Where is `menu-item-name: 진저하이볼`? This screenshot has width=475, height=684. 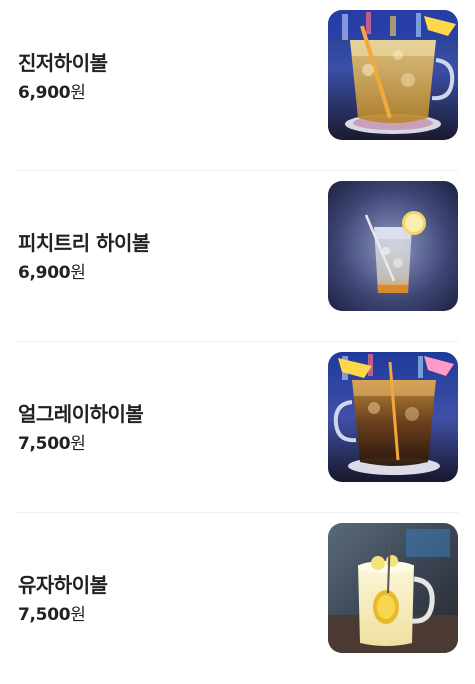
menu-item-name: 진저하이볼 is located at coordinates (63, 62).